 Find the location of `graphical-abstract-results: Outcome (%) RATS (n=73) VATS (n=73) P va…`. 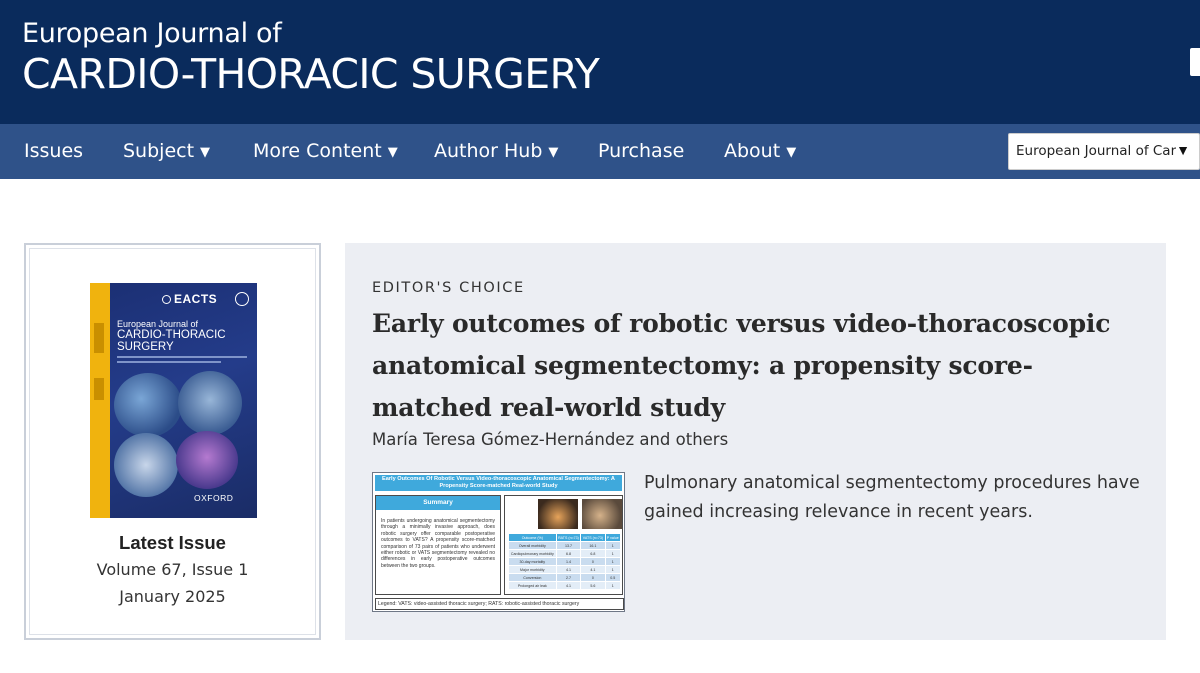

graphical-abstract-results: Outcome (%) RATS (n=73) VATS (n=73) P va… is located at coordinates (563, 545).